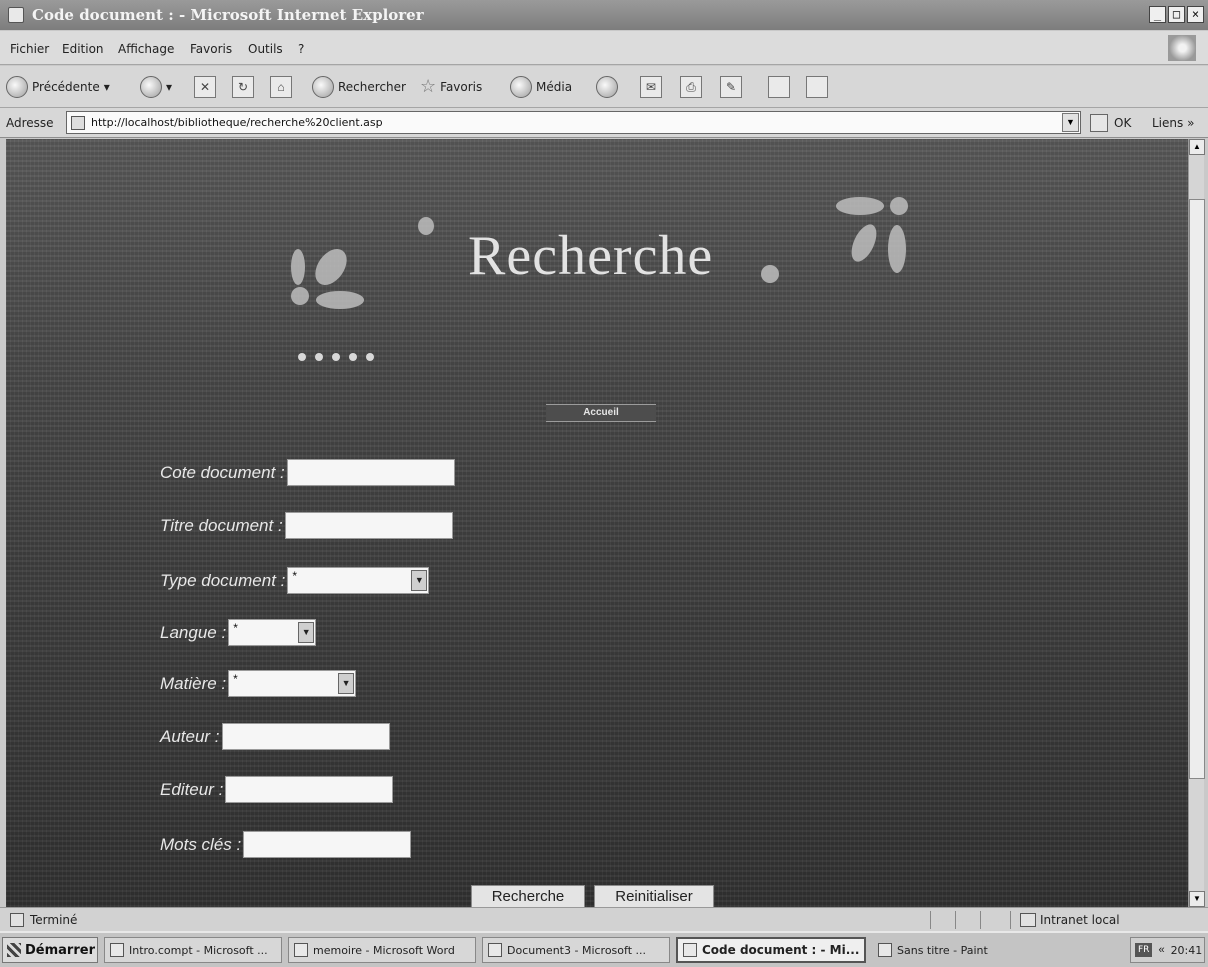 The image size is (1208, 967). I want to click on type-select-value: *, so click(295, 576).